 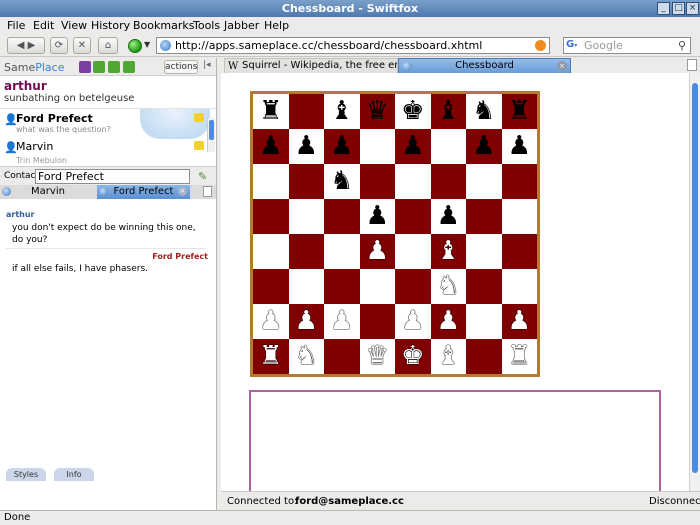 What do you see at coordinates (540, 45) in the screenshot?
I see `feed-icon` at bounding box center [540, 45].